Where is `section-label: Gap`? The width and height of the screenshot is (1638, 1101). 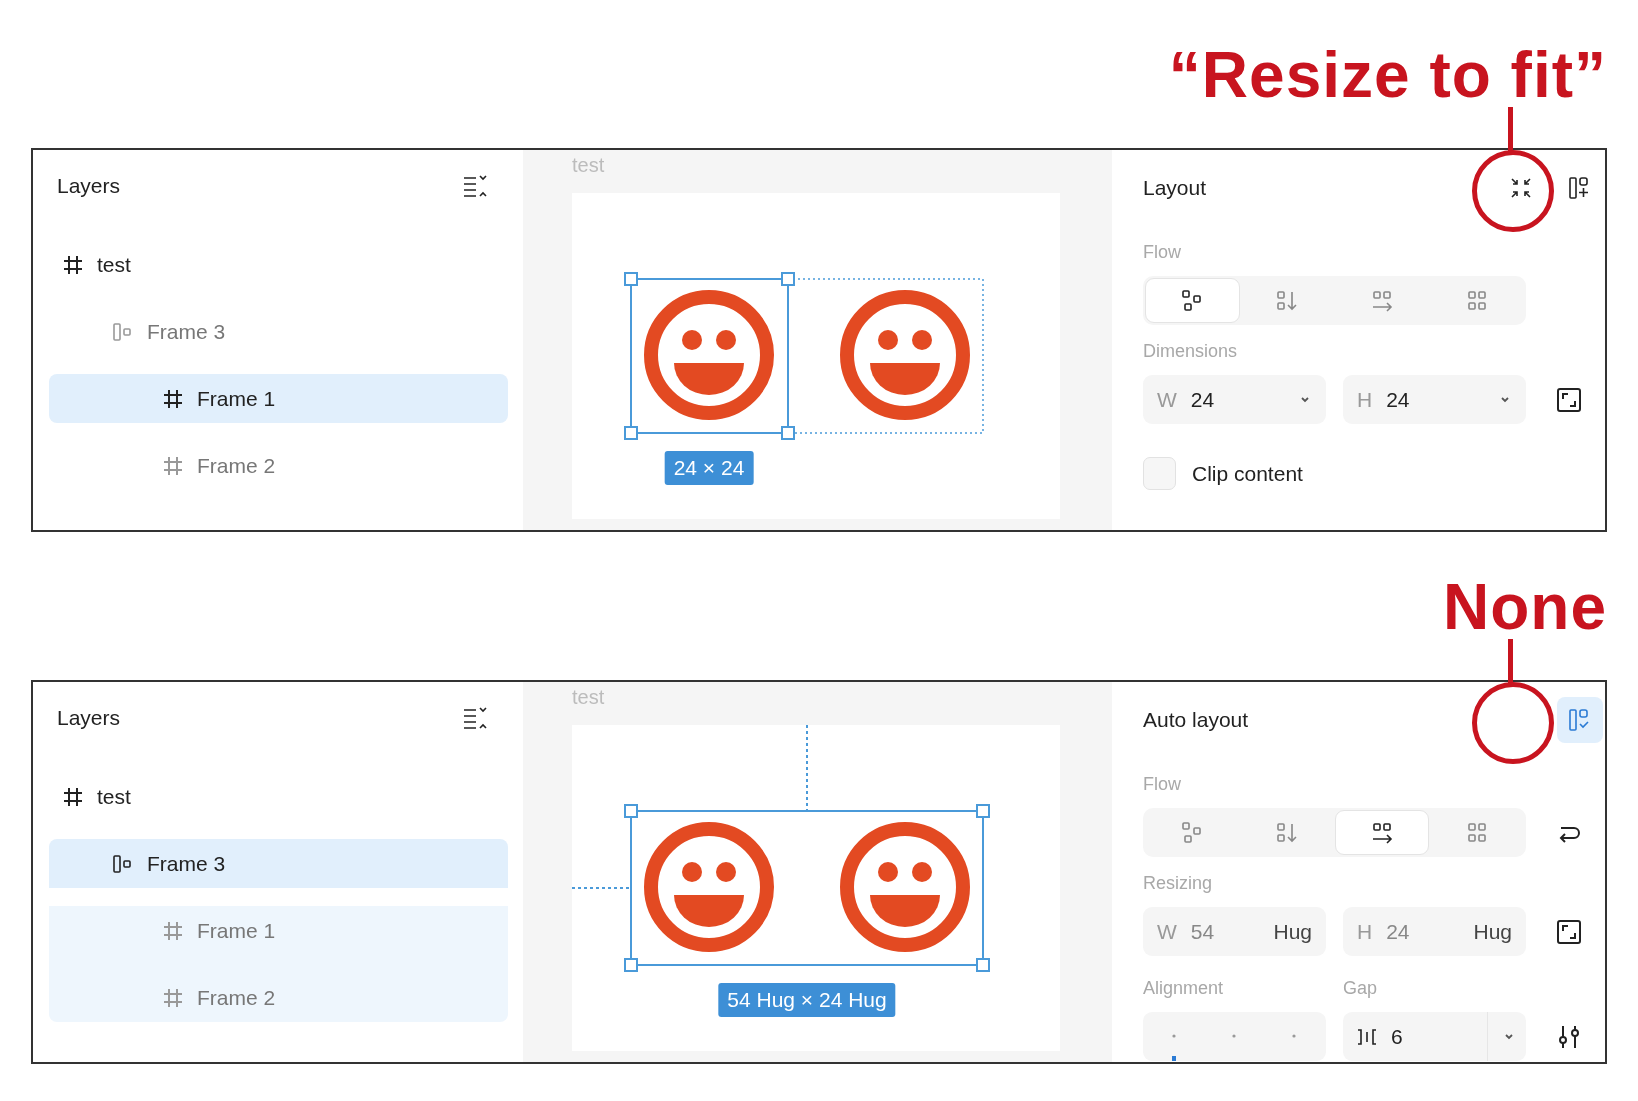 section-label: Gap is located at coordinates (1361, 988).